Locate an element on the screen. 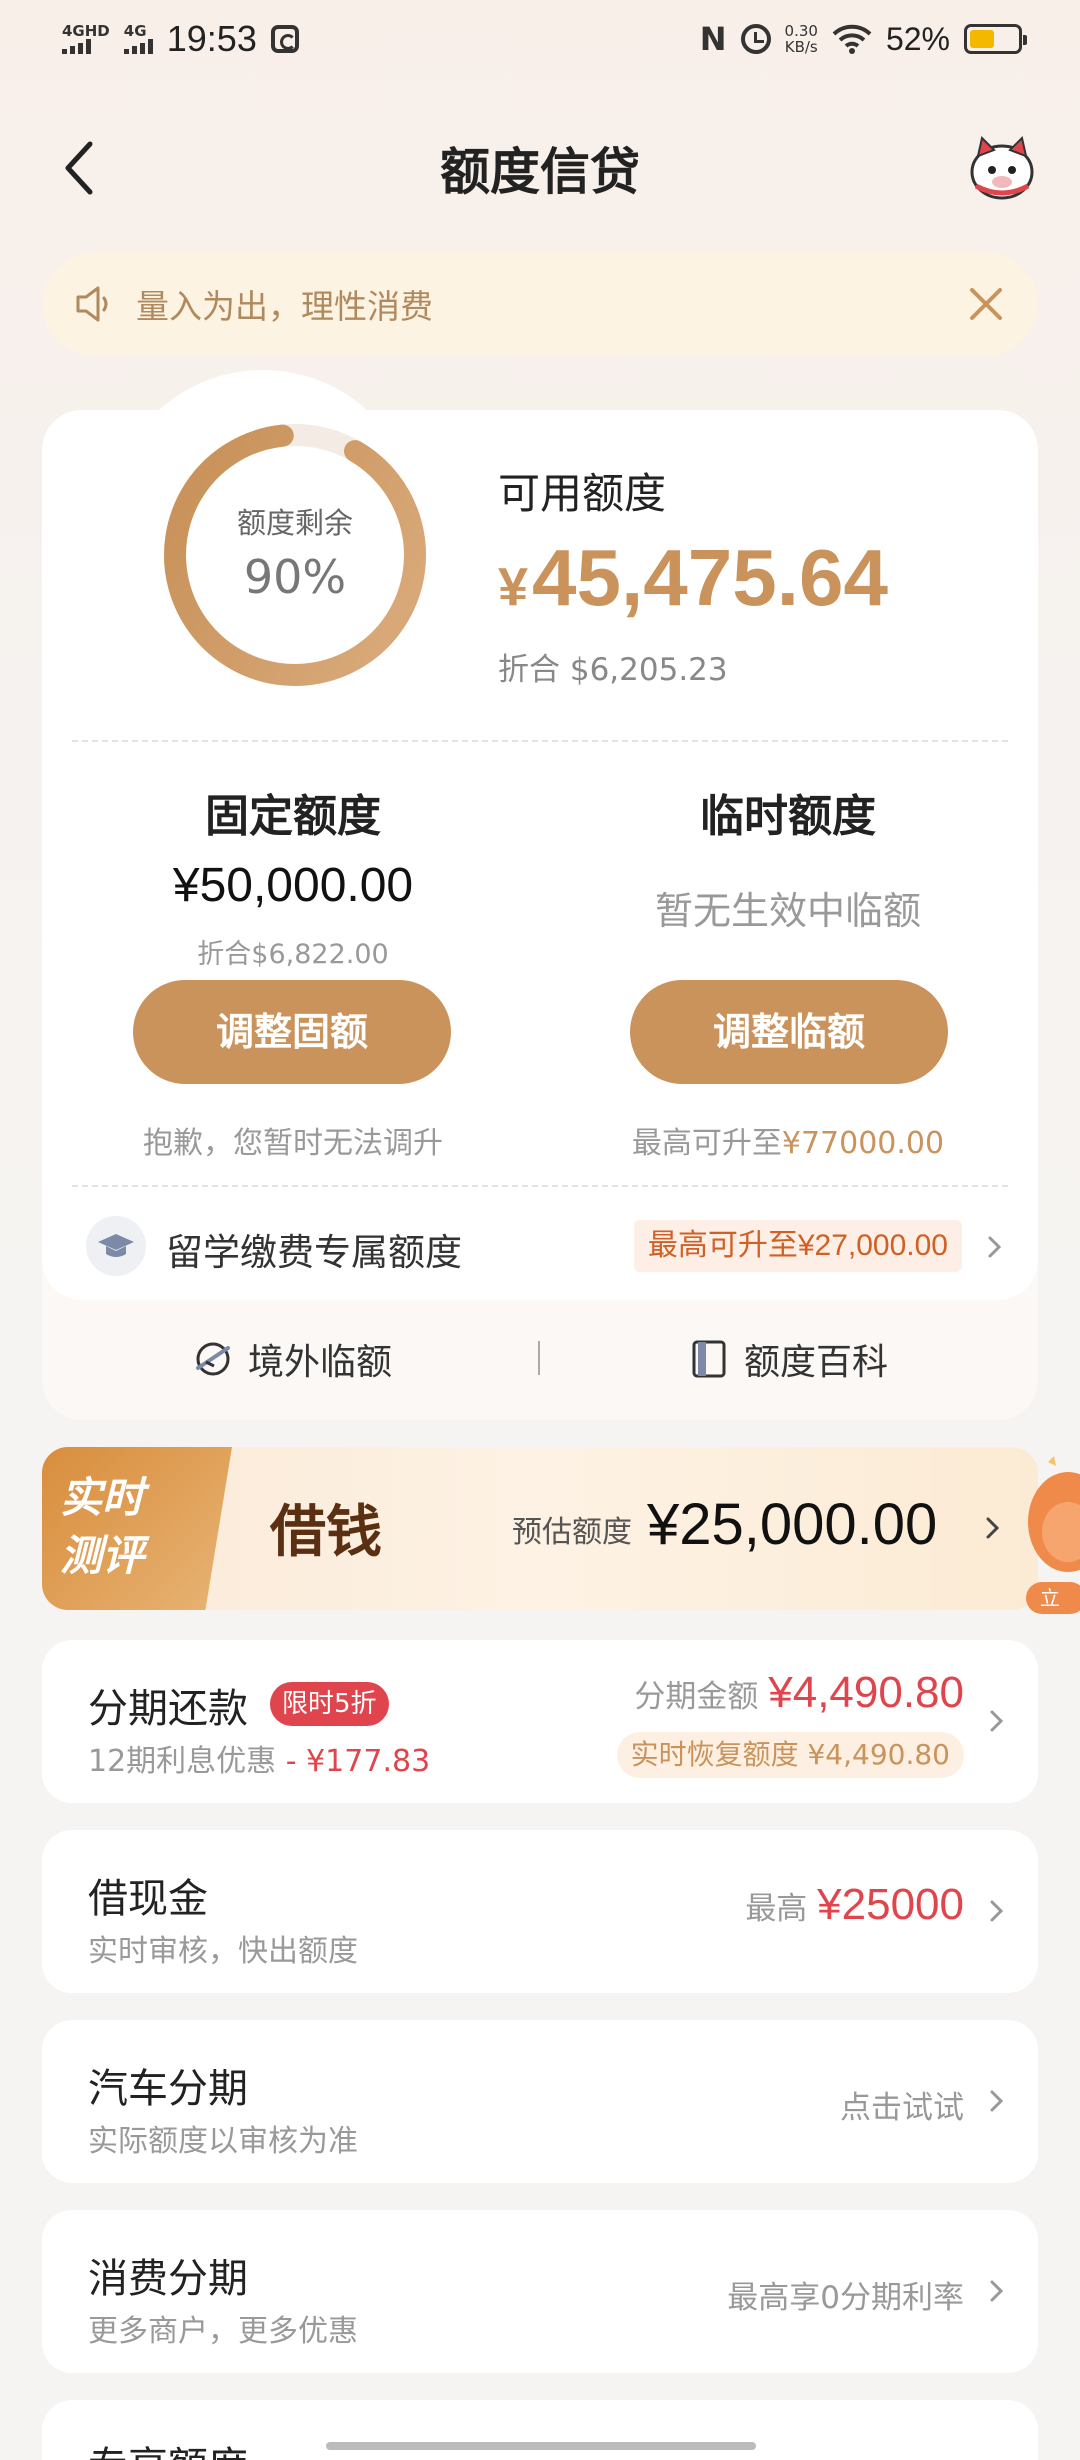 This screenshot has width=1080, height=2460. consume-title: 消费分期 is located at coordinates (168, 2279).